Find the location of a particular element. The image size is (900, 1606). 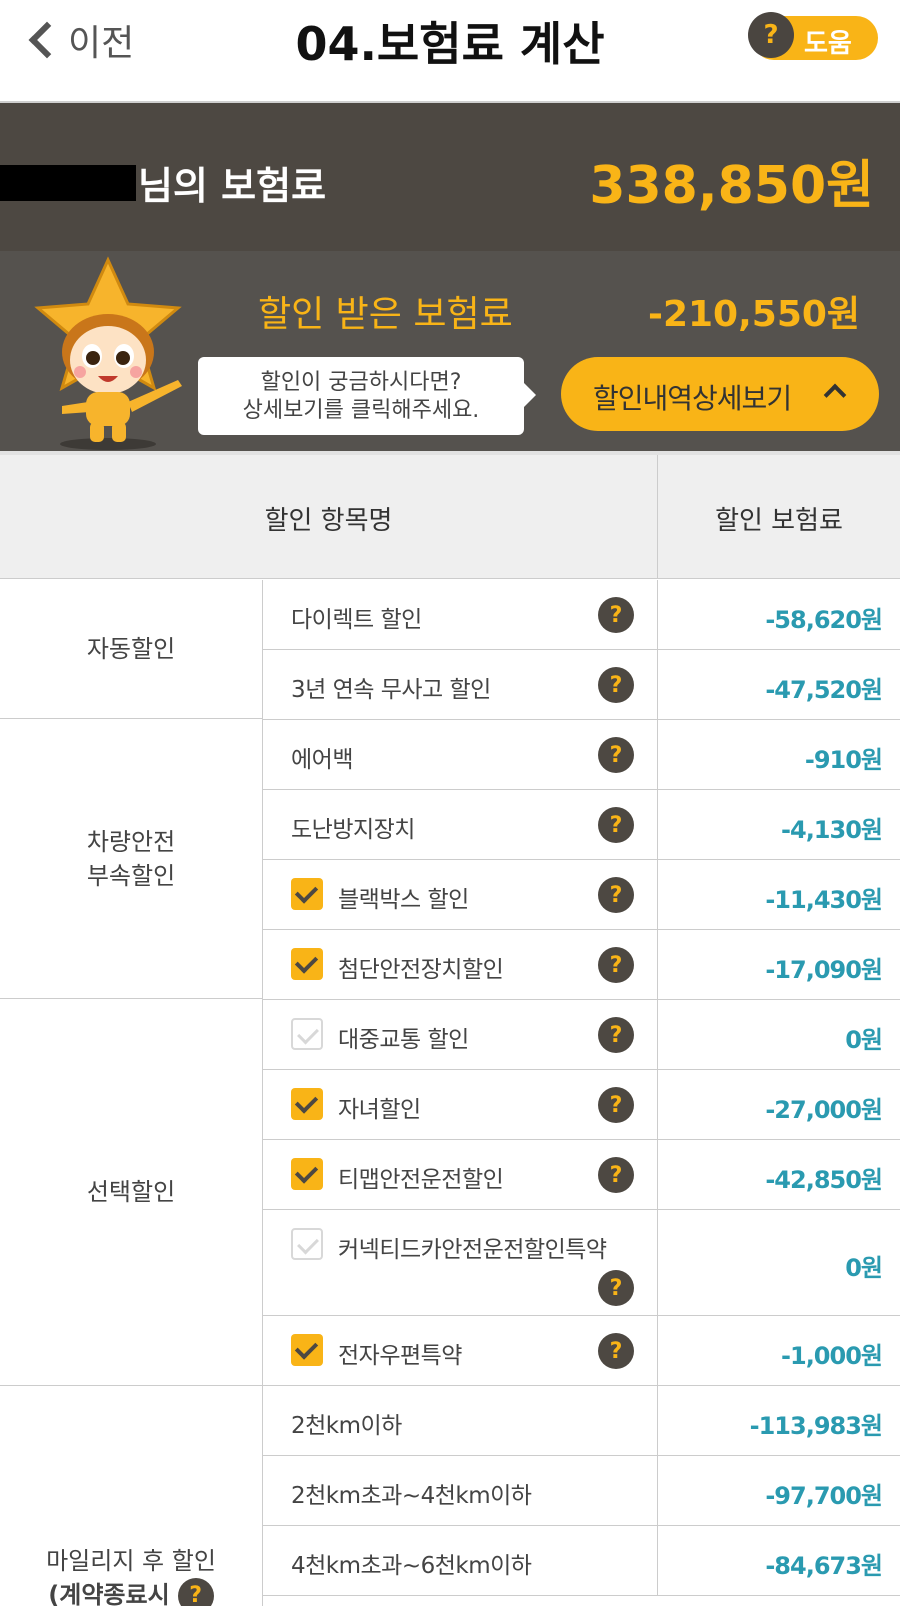

row-discount-amount: -1,000원 is located at coordinates (832, 1356).